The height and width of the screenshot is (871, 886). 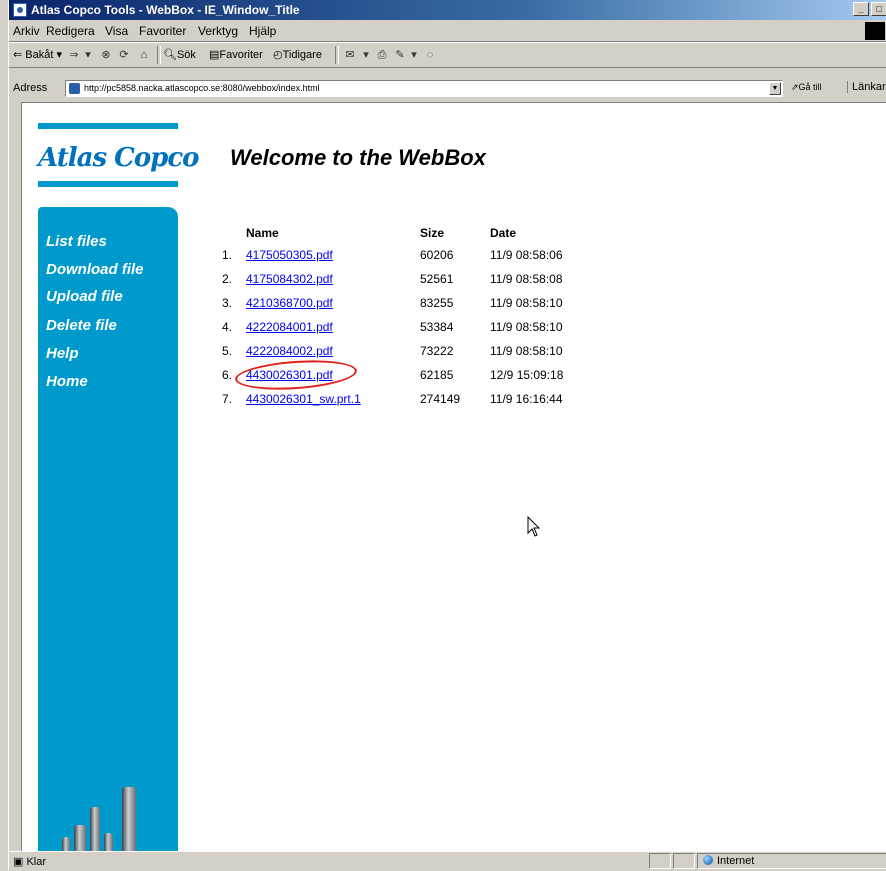 I want to click on print-icon: ⎙, so click(x=382, y=55).